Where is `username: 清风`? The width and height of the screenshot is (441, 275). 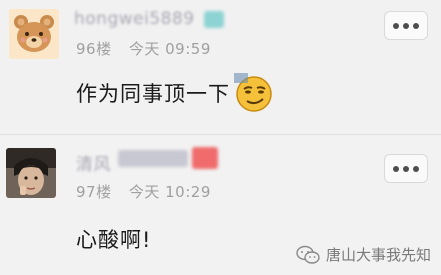
username: 清风 is located at coordinates (93, 162).